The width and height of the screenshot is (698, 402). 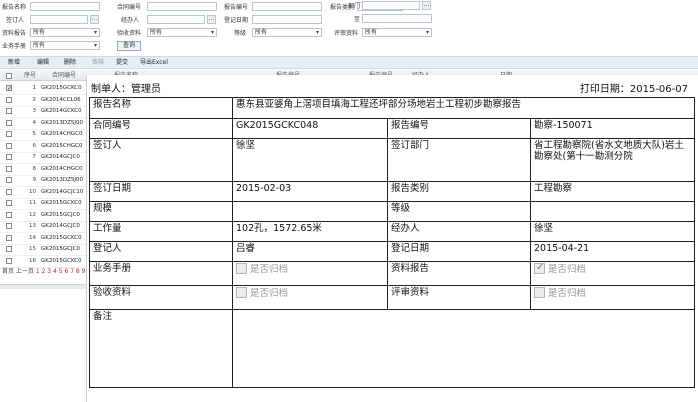 I want to click on row-number: 14, so click(x=32, y=237).